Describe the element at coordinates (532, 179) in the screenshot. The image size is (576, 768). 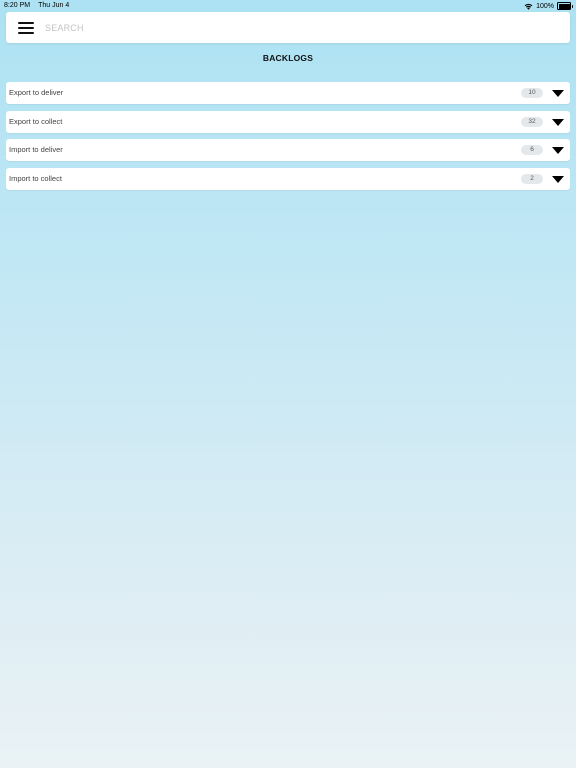
I see `backlog-count-badge: 2` at that location.